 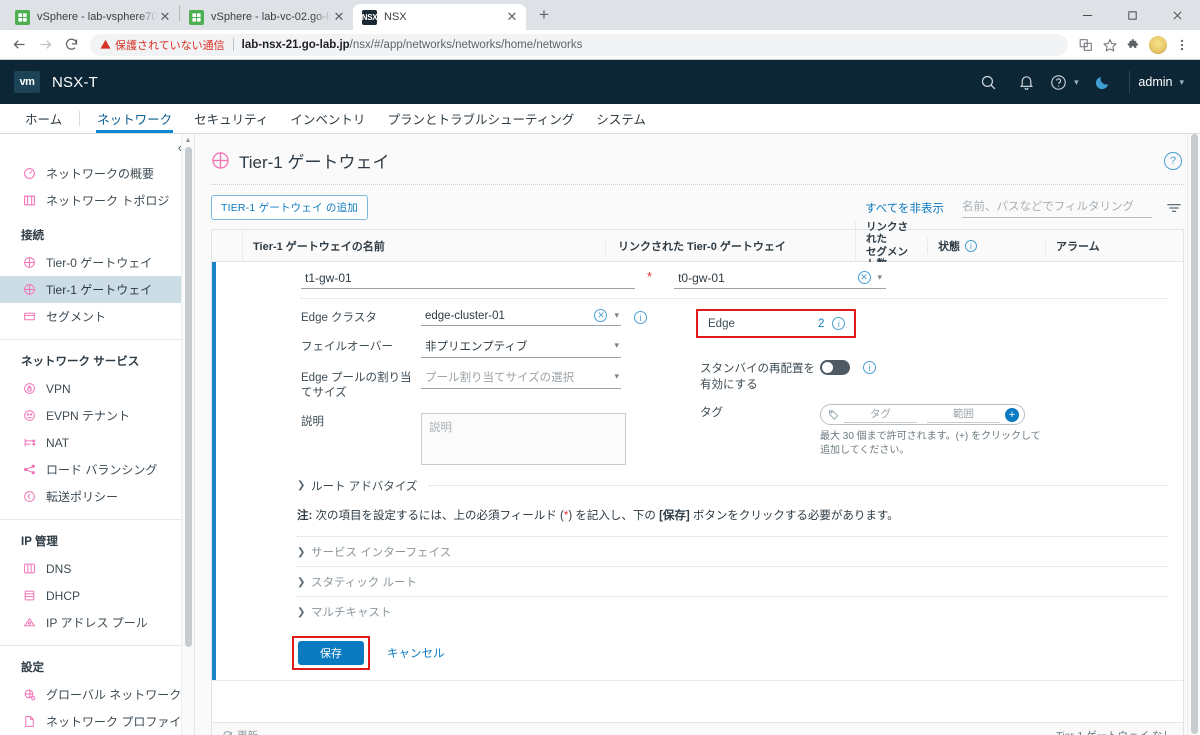 What do you see at coordinates (29, 442) in the screenshot?
I see `nat-icon` at bounding box center [29, 442].